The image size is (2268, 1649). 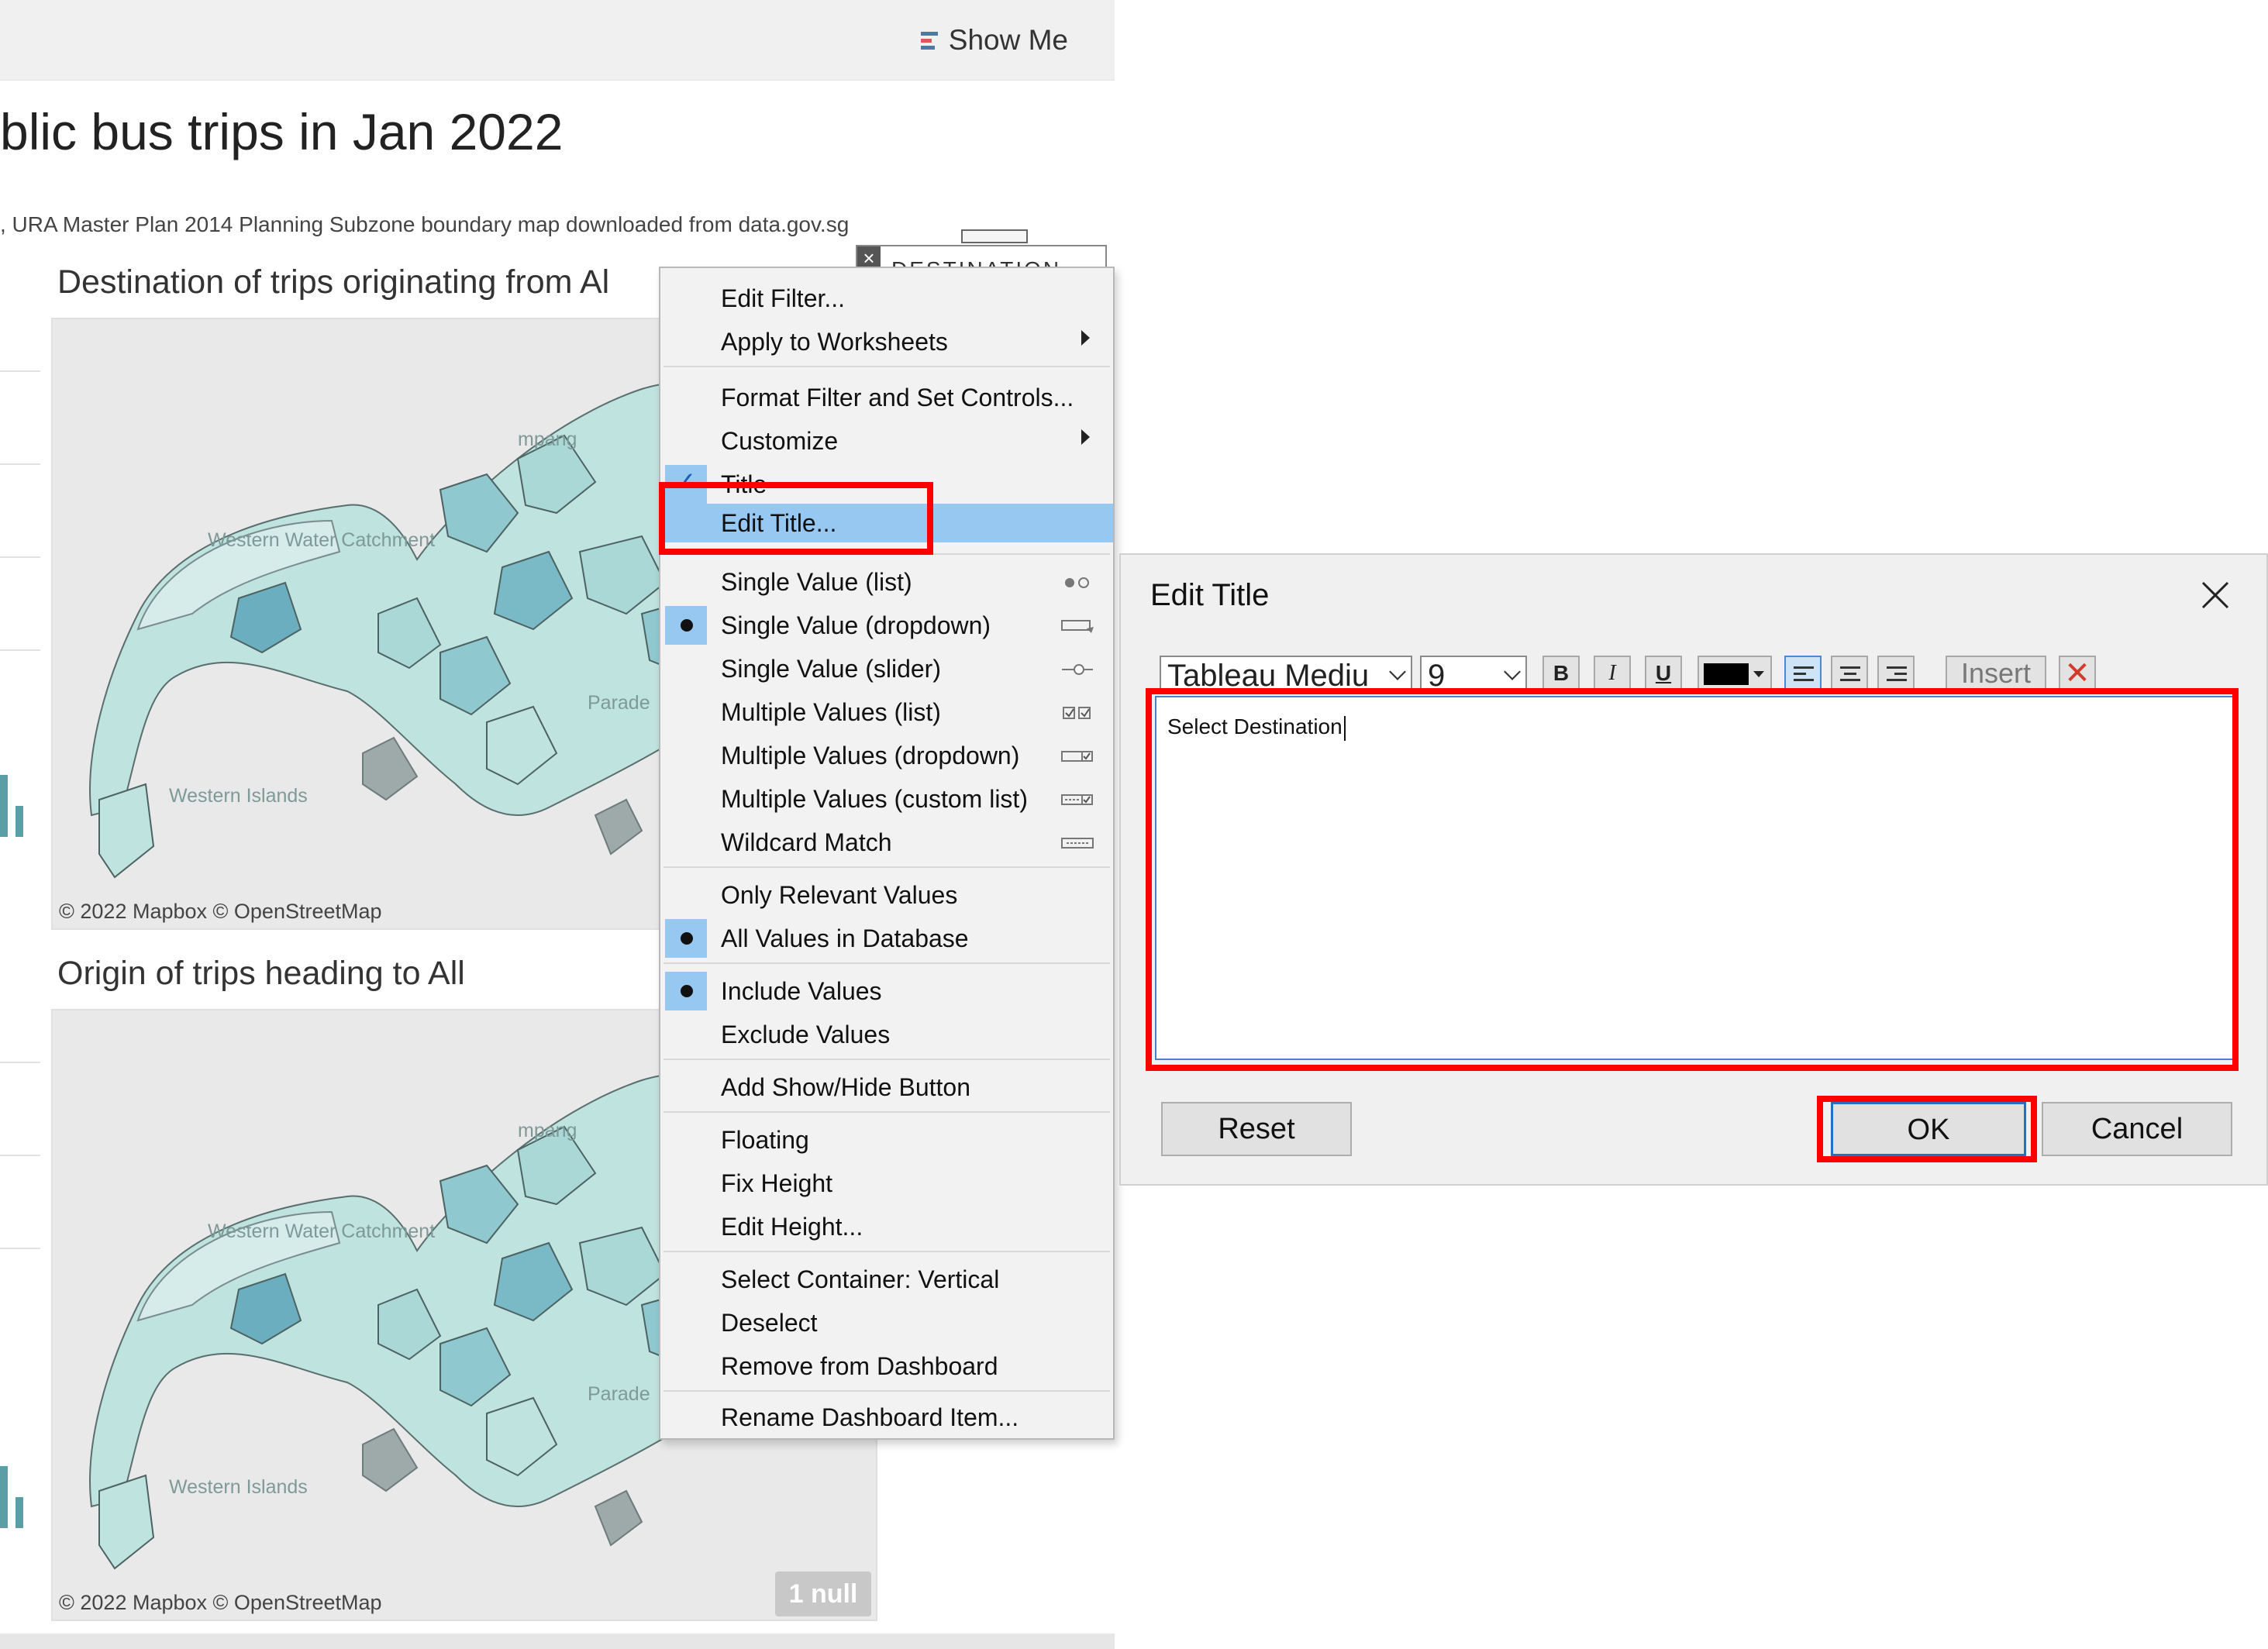 I want to click on menu-item-single-value-dropdown: Single Value (dropdown), so click(x=886, y=625).